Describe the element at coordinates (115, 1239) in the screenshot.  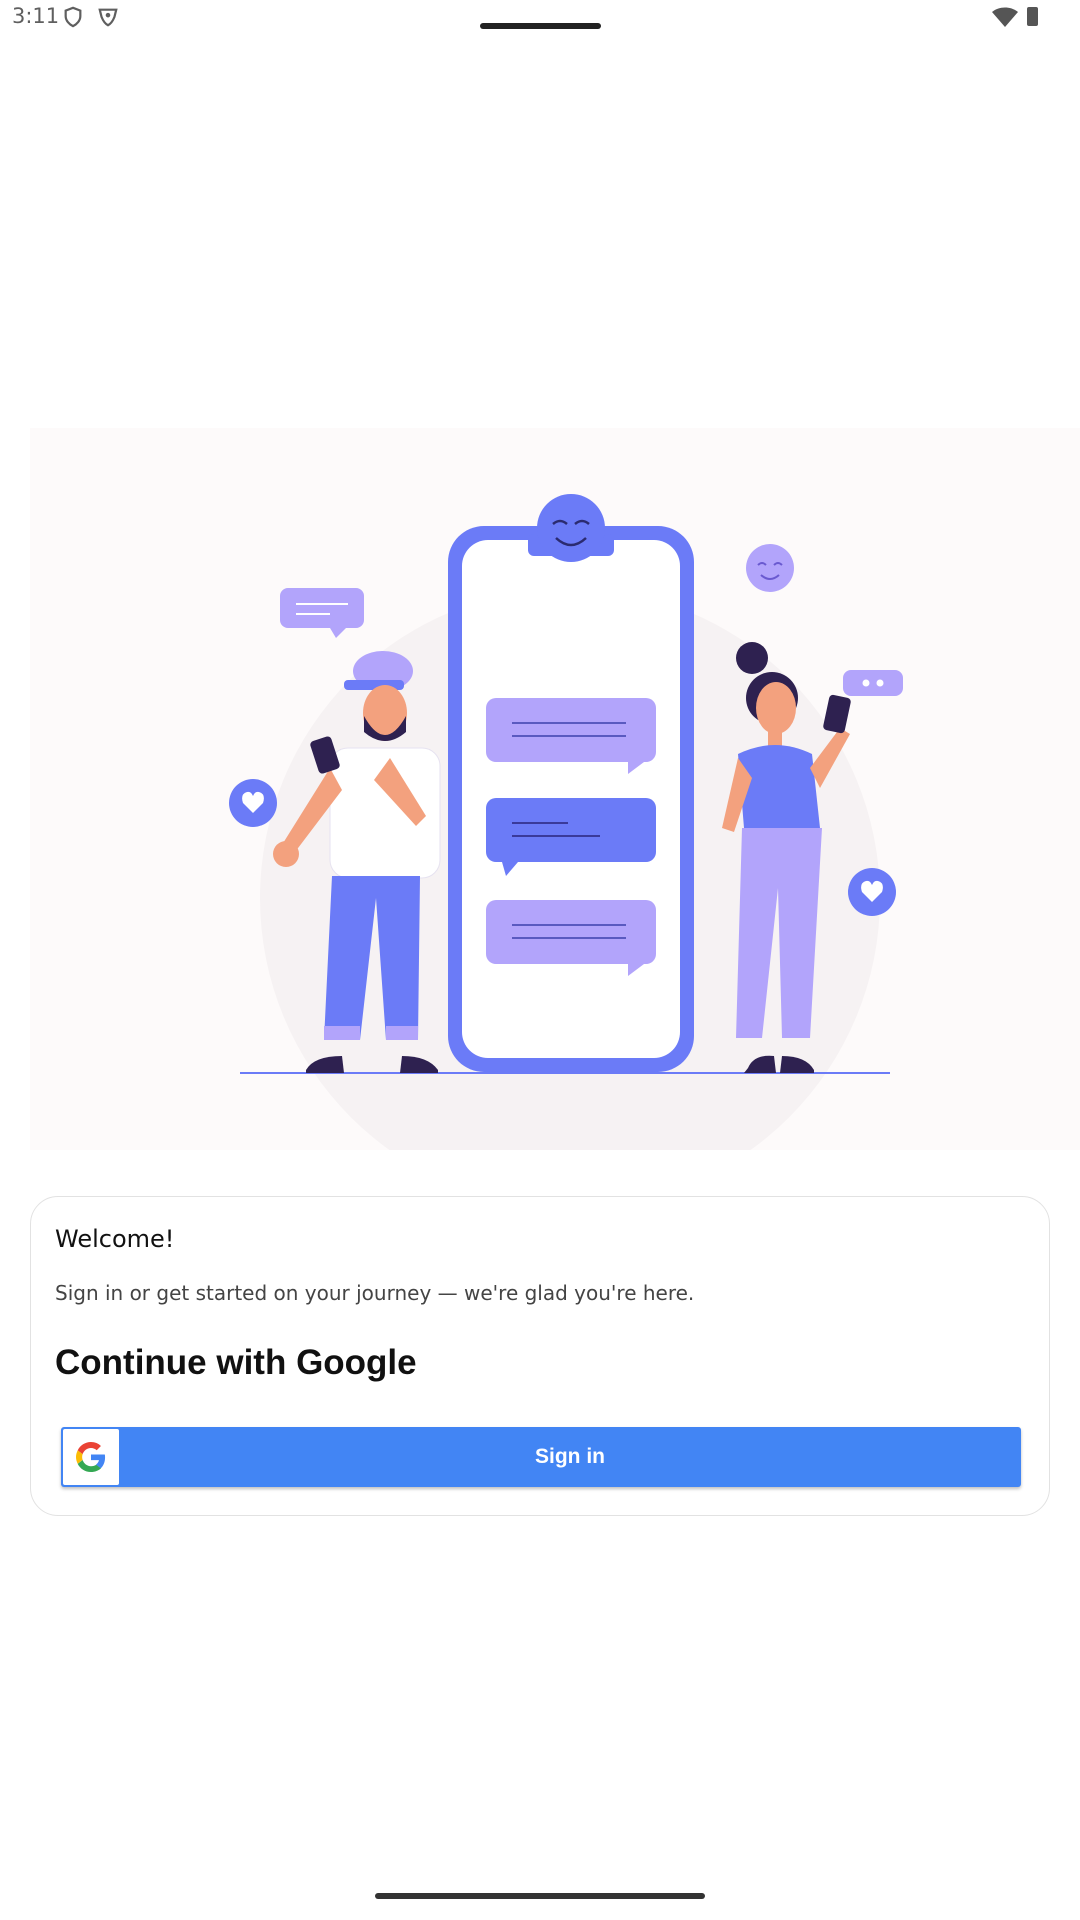
I see `welcome-title: Welcome!` at that location.